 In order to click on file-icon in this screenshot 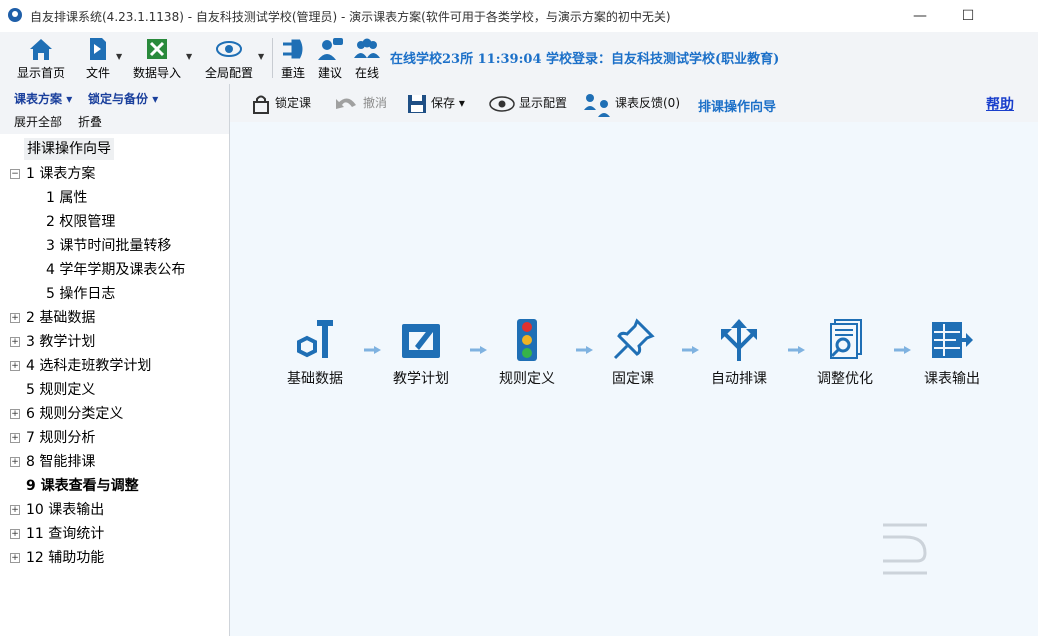, I will do `click(98, 49)`.